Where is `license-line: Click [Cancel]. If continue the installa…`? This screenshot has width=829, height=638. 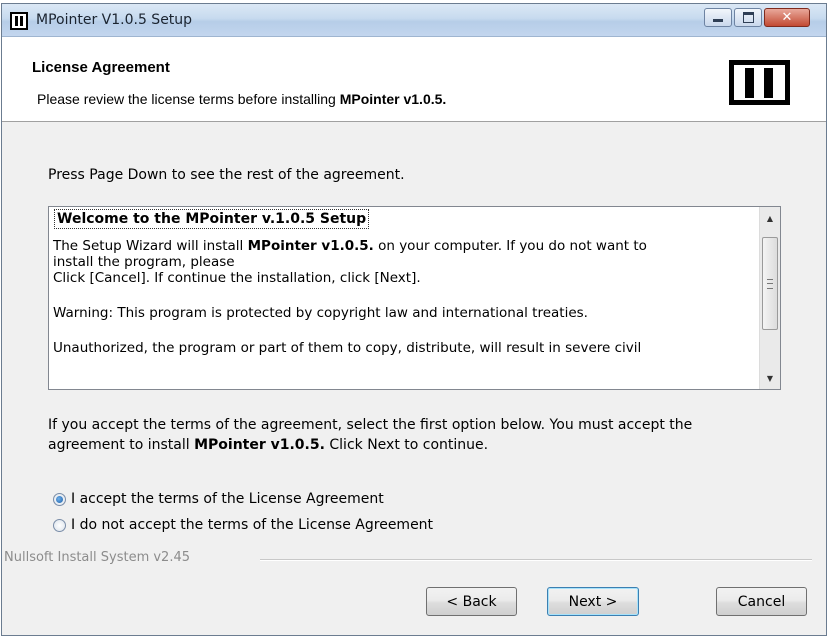 license-line: Click [Cancel]. If continue the installa… is located at coordinates (237, 278).